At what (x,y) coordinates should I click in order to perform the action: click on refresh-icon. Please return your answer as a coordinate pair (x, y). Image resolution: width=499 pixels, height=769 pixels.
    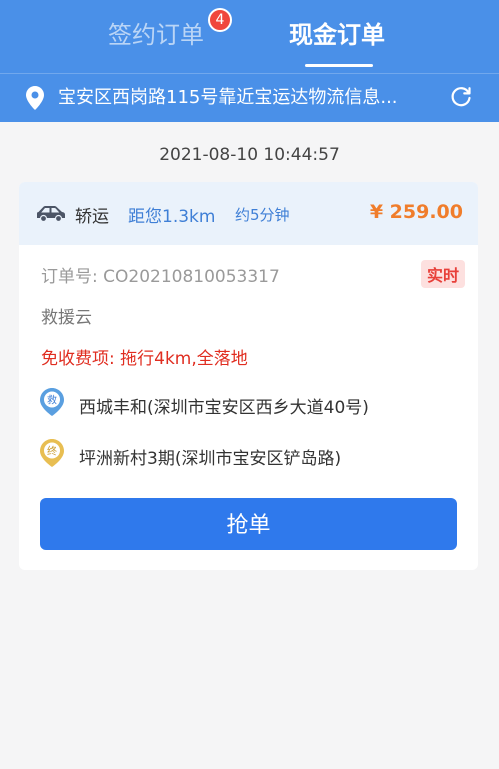
    Looking at the image, I should click on (461, 97).